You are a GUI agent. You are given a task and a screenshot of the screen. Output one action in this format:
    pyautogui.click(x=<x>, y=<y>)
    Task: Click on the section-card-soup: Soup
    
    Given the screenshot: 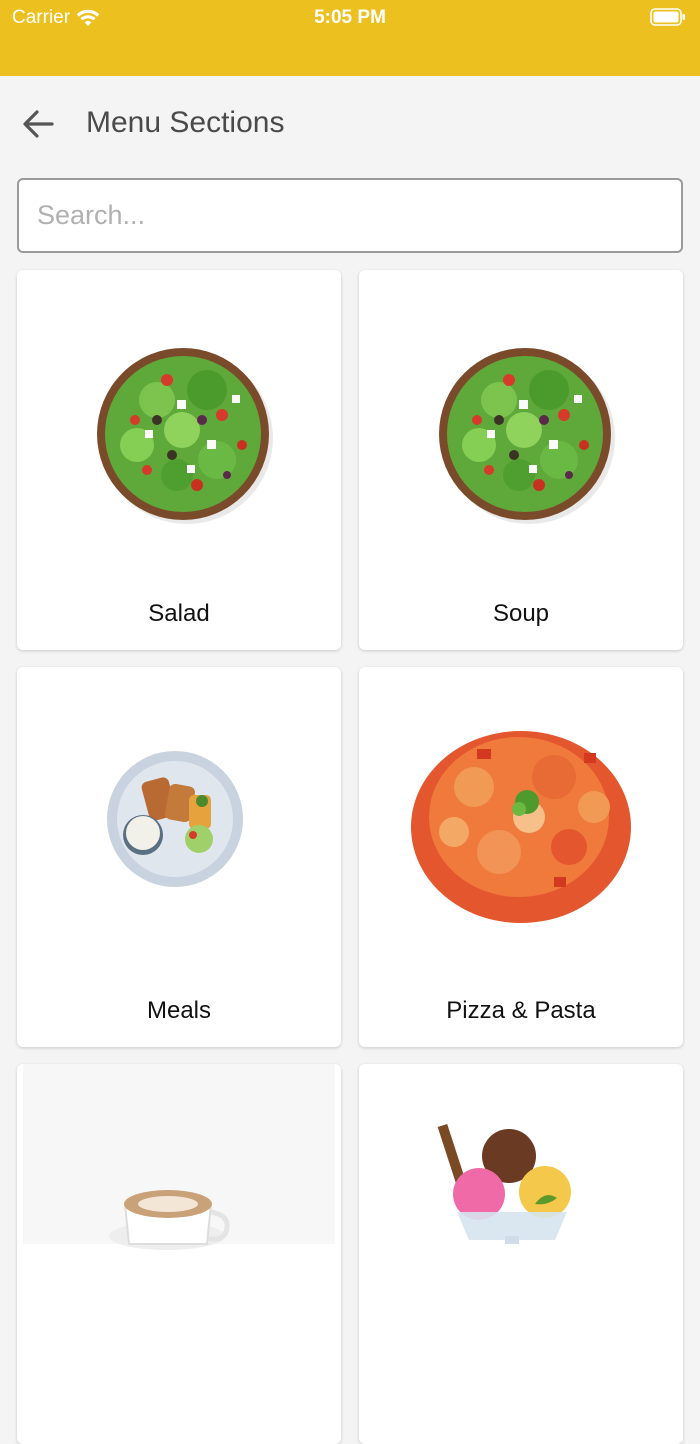 What is the action you would take?
    pyautogui.click(x=521, y=460)
    